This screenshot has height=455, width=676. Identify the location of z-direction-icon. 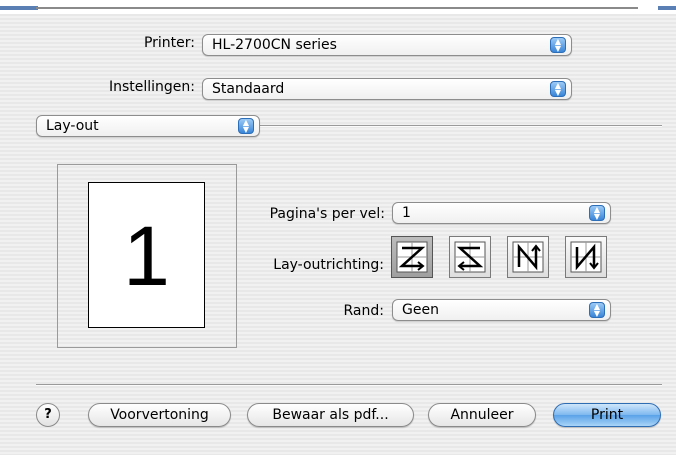
(412, 257).